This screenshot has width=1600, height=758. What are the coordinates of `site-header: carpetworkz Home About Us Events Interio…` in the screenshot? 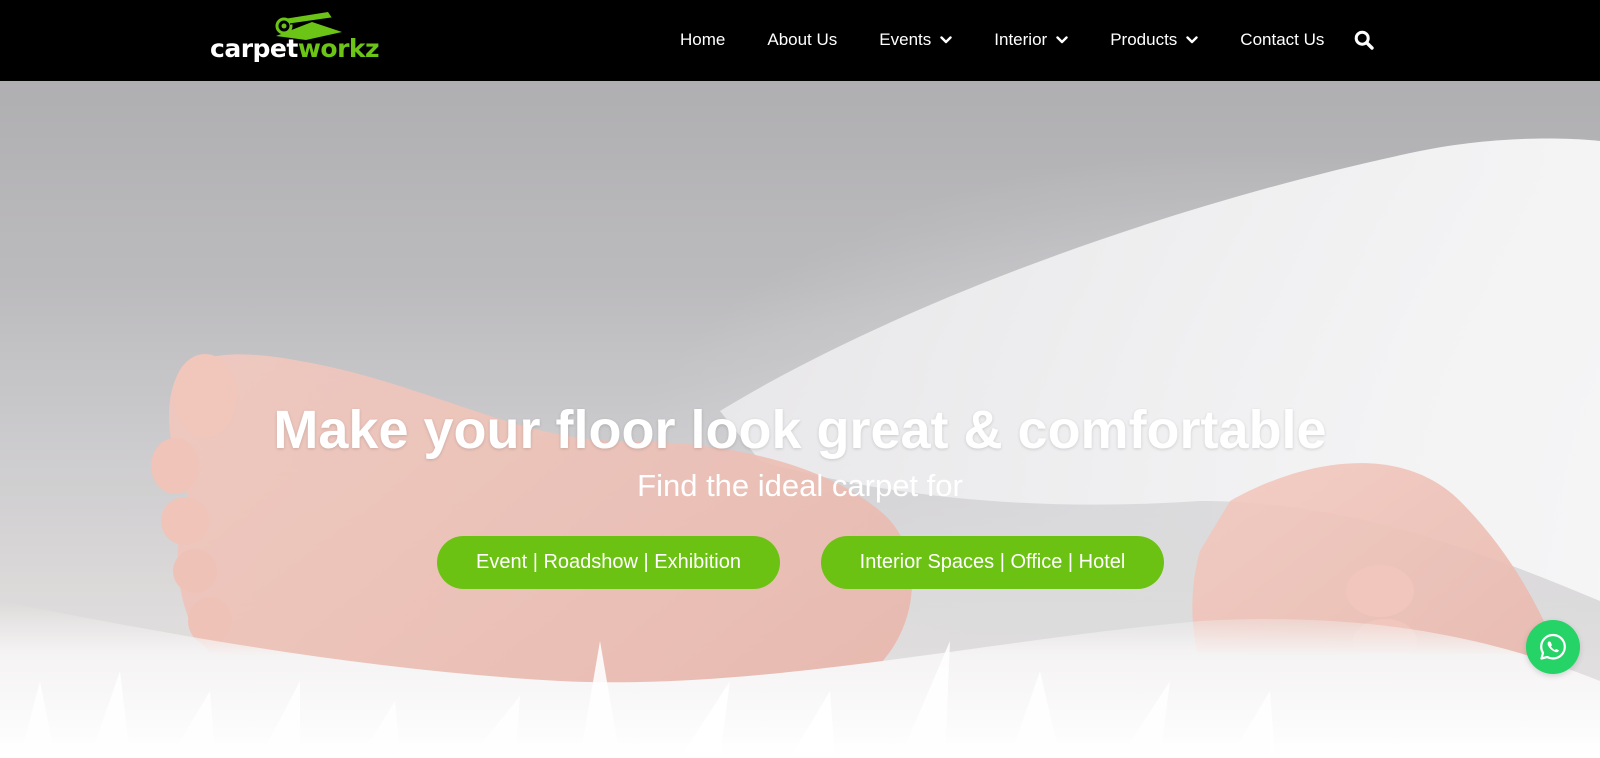 It's located at (800, 40).